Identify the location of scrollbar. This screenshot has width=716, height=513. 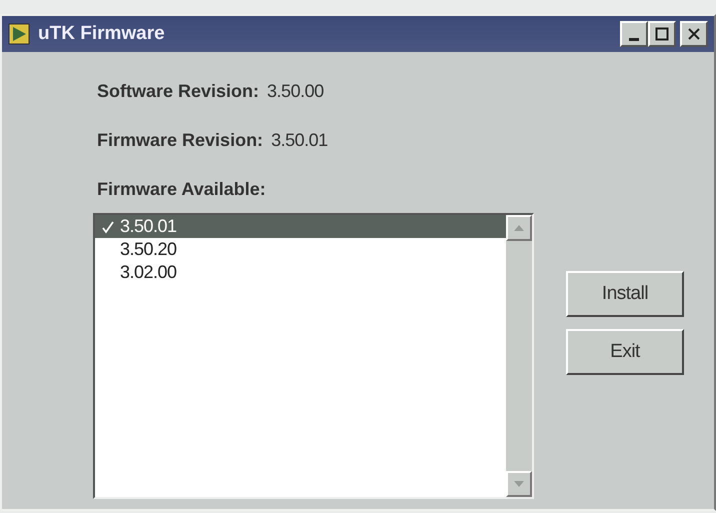
(519, 356).